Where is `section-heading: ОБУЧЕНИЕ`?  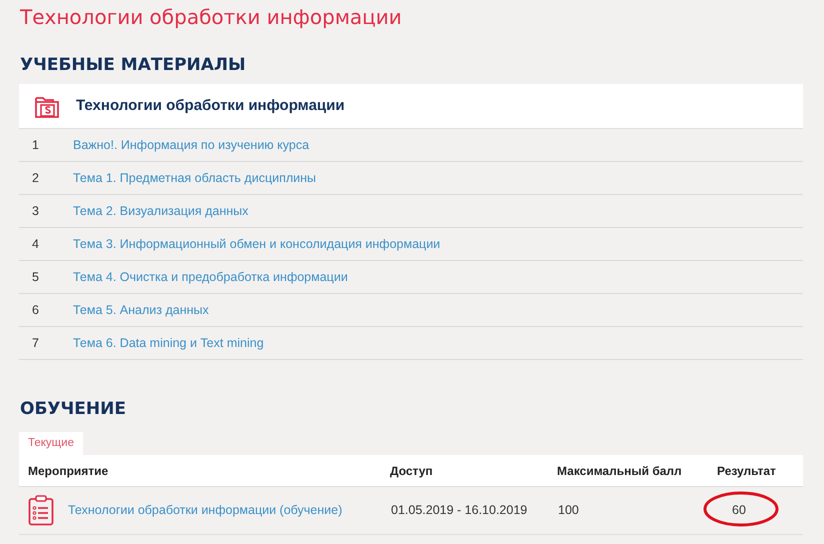
section-heading: ОБУЧЕНИЕ is located at coordinates (73, 409).